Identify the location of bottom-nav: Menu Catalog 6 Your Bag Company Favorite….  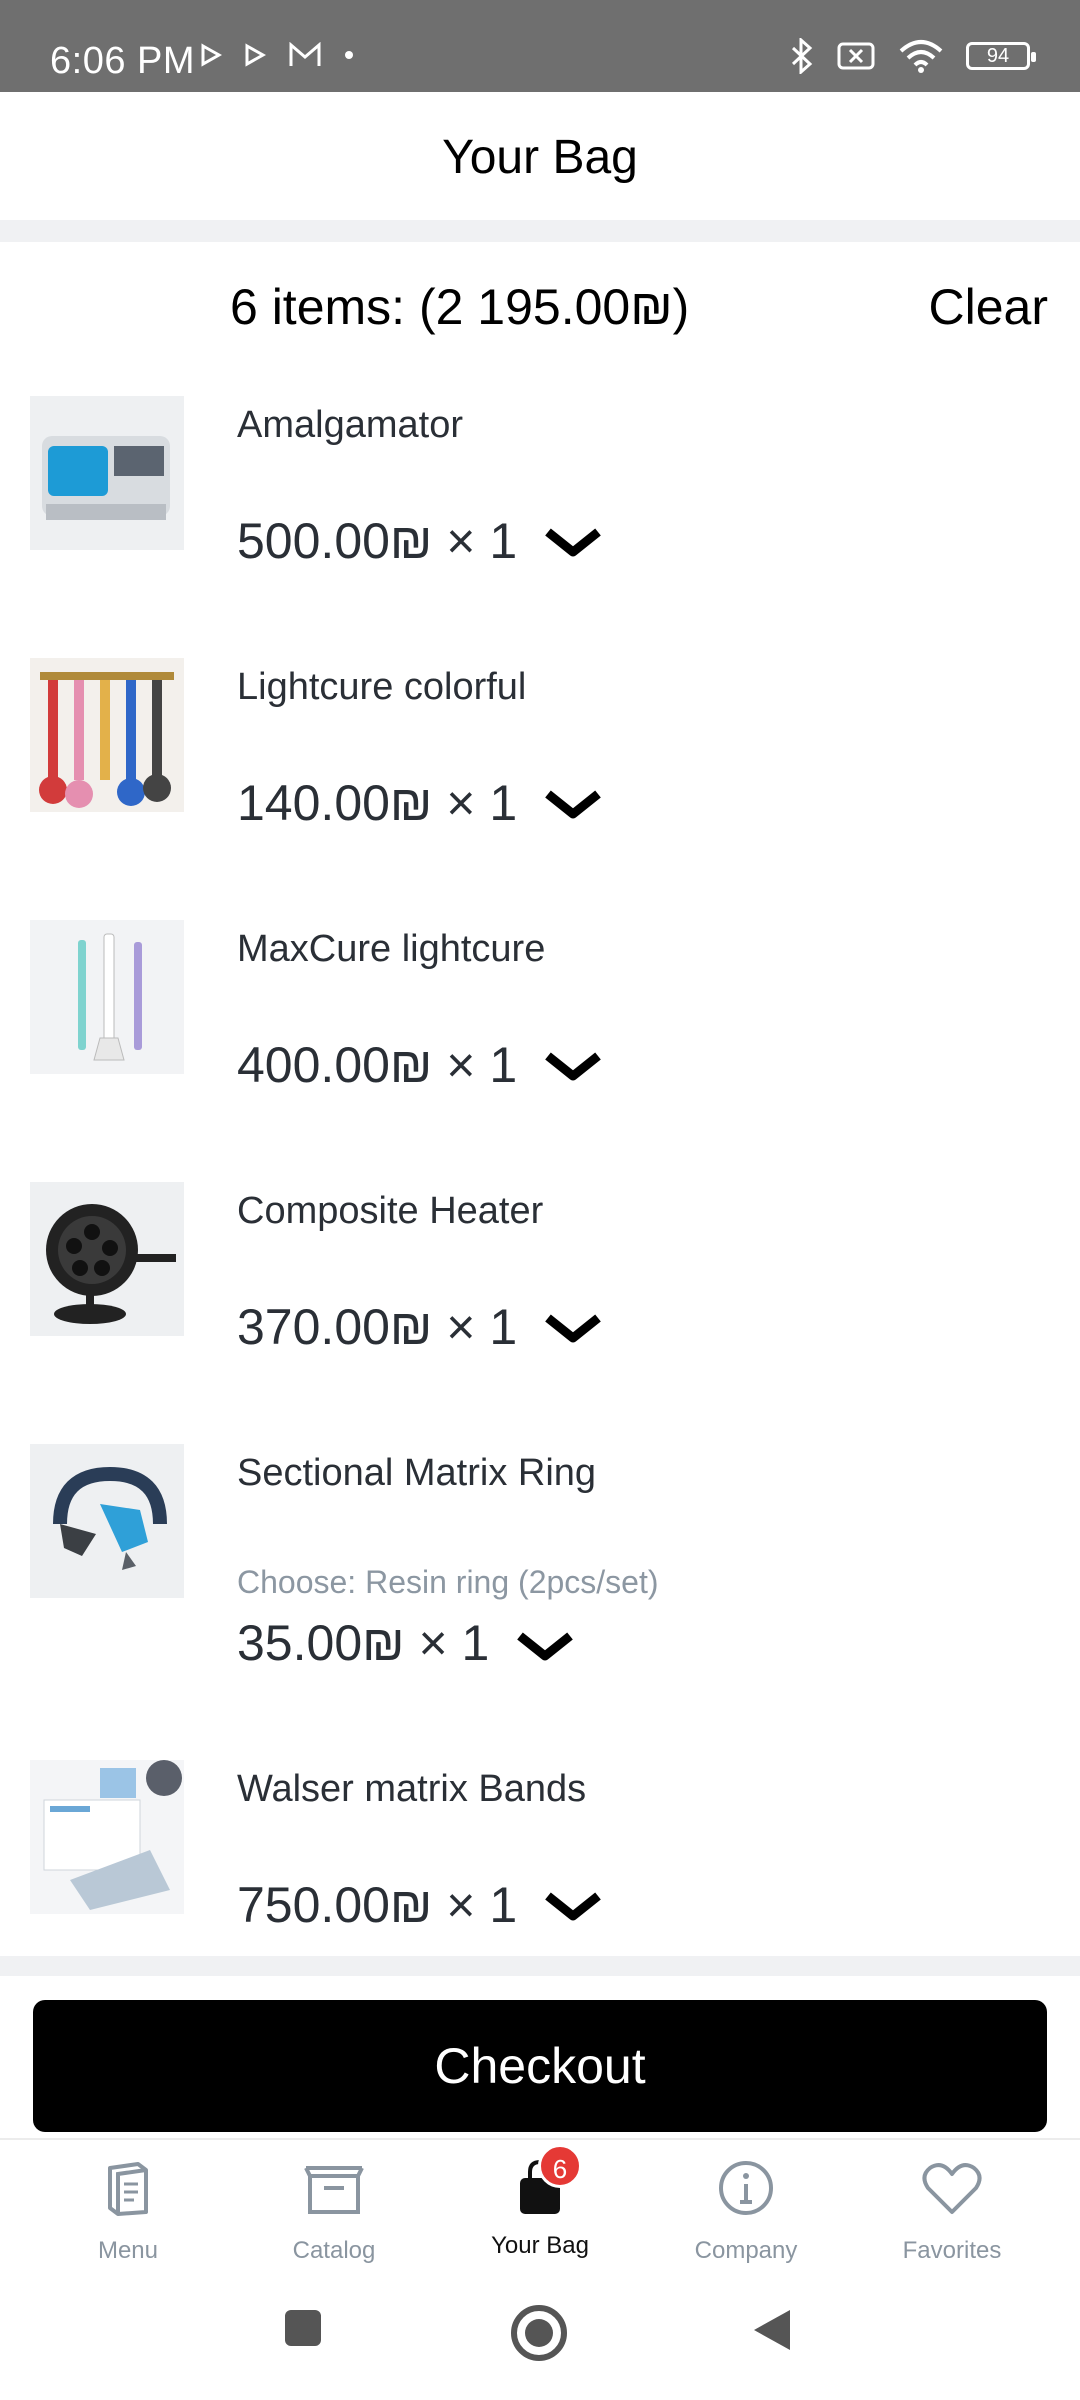
(540, 2204).